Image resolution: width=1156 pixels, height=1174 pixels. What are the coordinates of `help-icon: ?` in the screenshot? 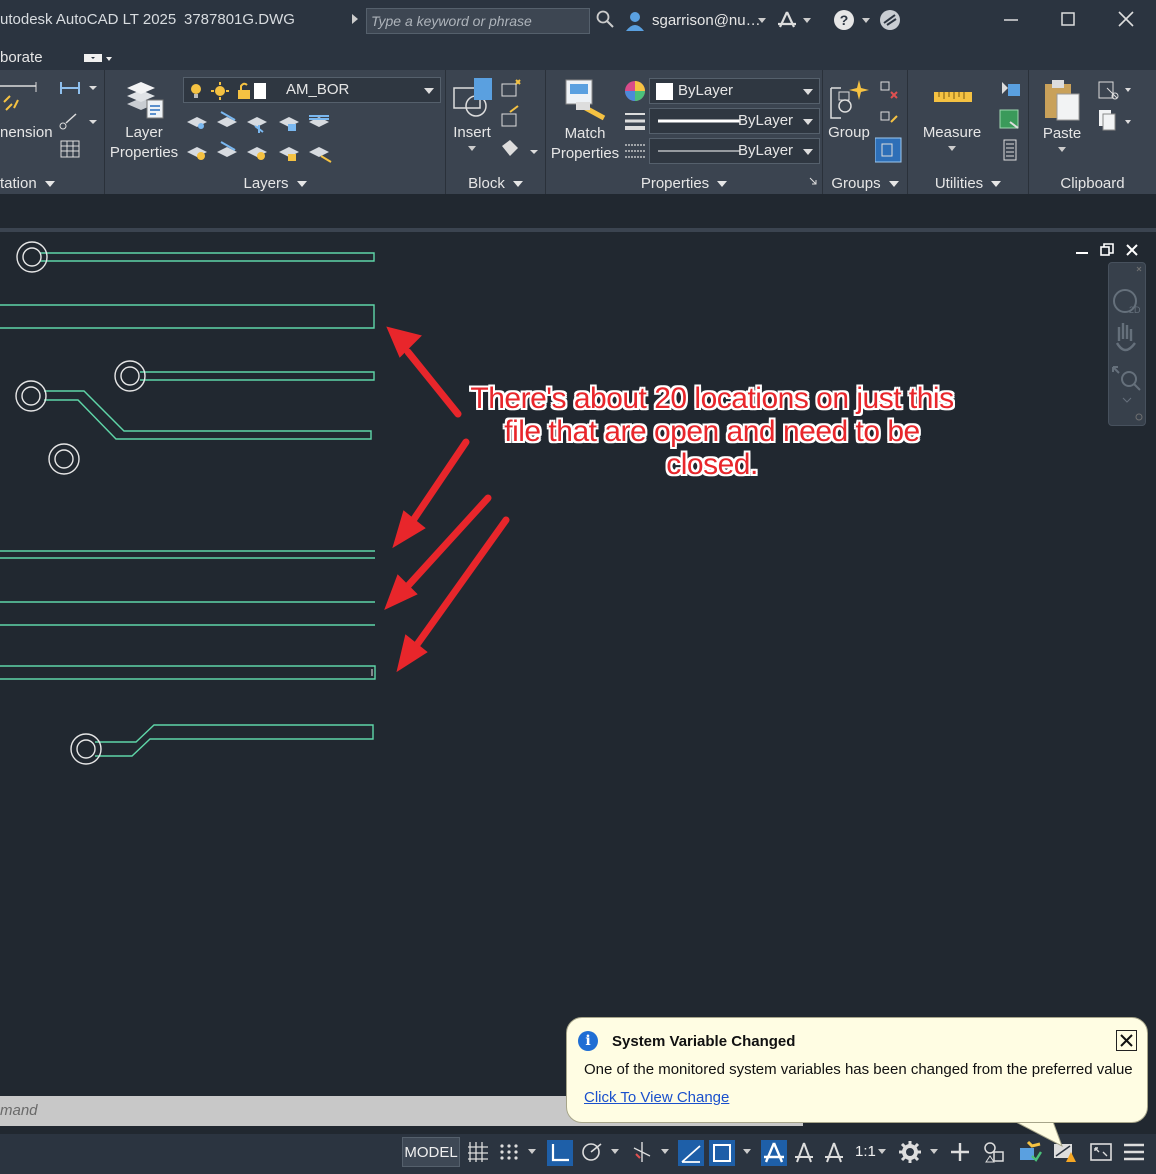 It's located at (844, 20).